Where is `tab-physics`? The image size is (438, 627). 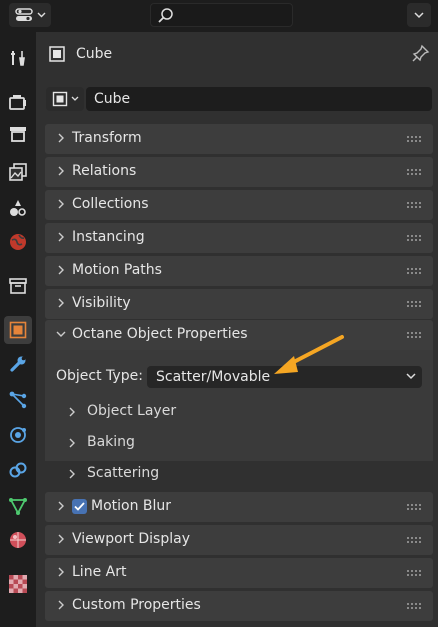 tab-physics is located at coordinates (18, 435).